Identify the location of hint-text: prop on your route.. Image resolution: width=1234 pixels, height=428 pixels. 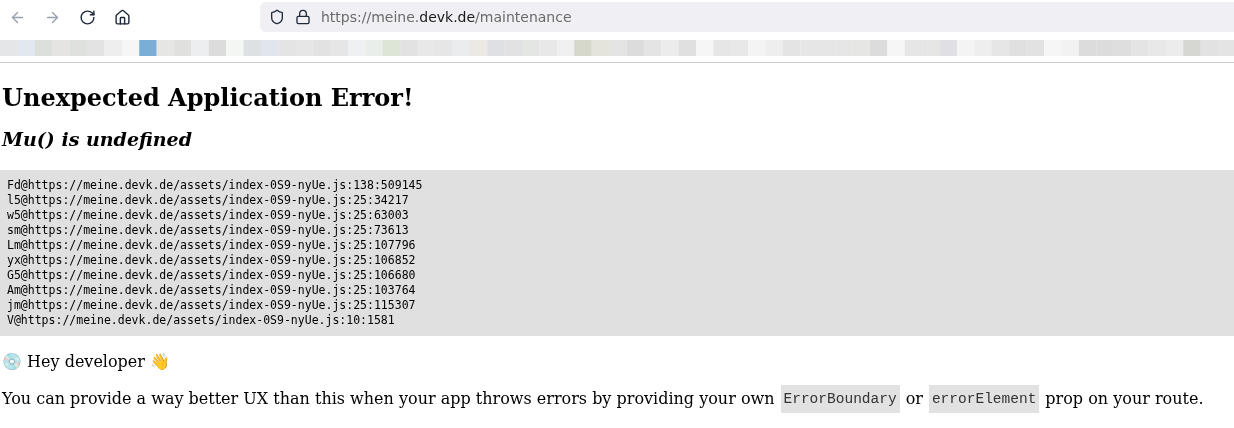
(1124, 399).